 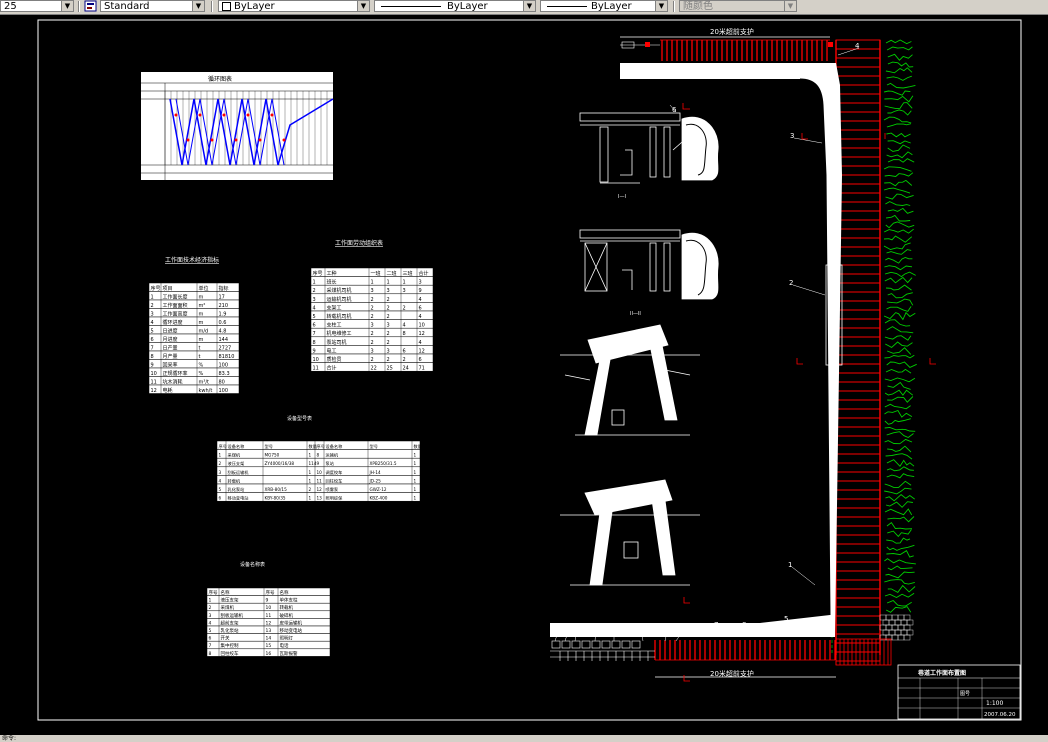 What do you see at coordinates (268, 637) in the screenshot?
I see `legend-table-row: 6 开关 14 照明灯` at bounding box center [268, 637].